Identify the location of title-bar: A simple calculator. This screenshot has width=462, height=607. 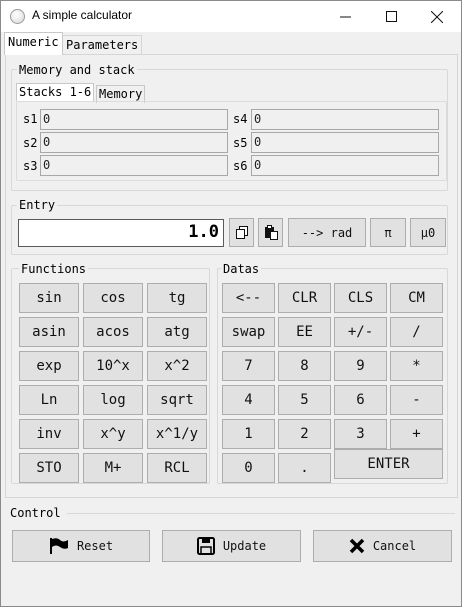
(231, 16).